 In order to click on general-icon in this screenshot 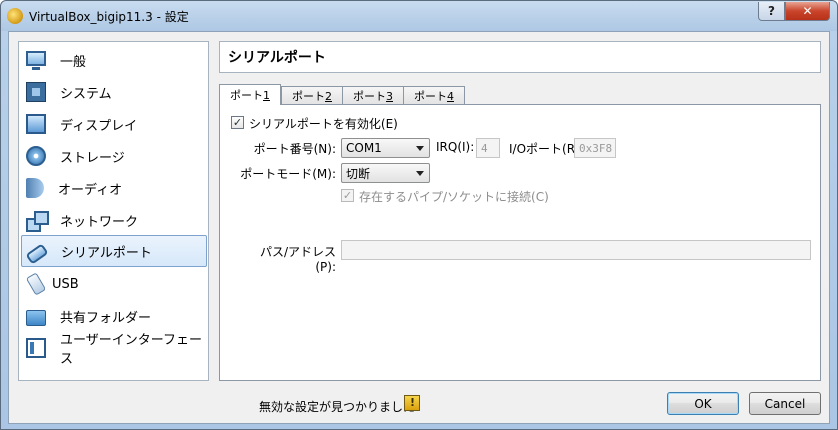, I will do `click(36, 60)`.